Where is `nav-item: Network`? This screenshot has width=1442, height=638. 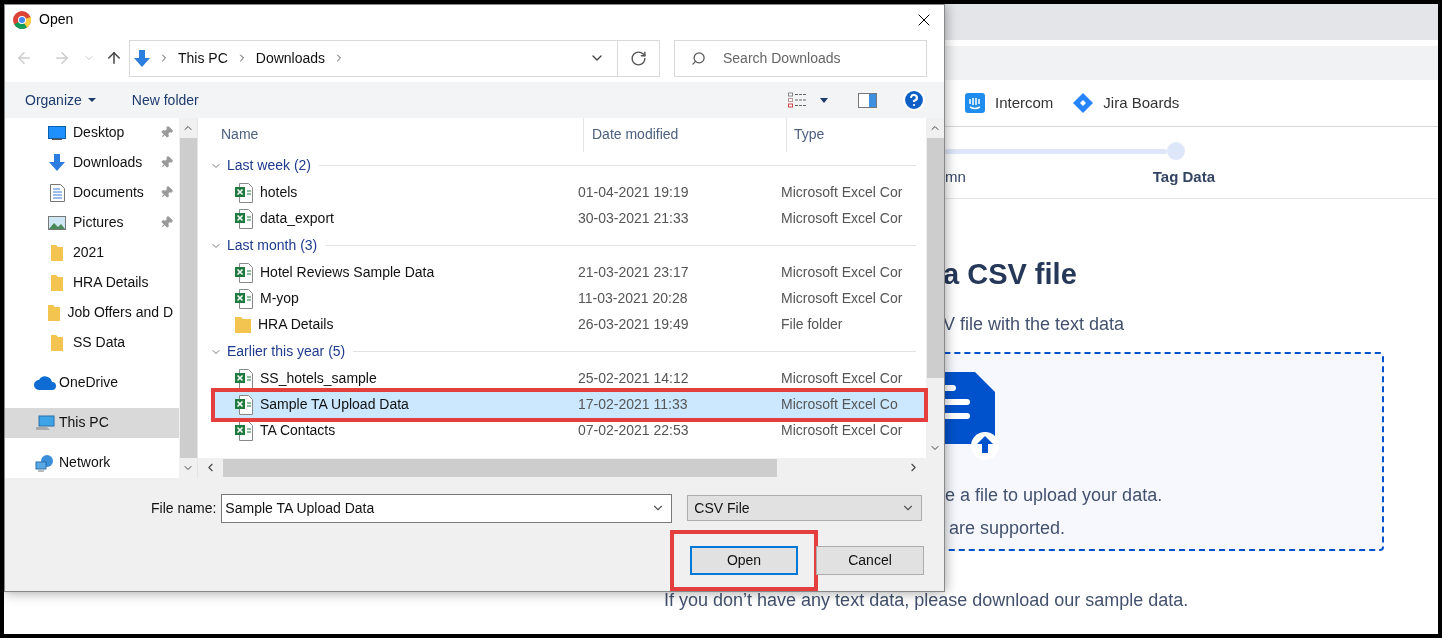 nav-item: Network is located at coordinates (92, 463).